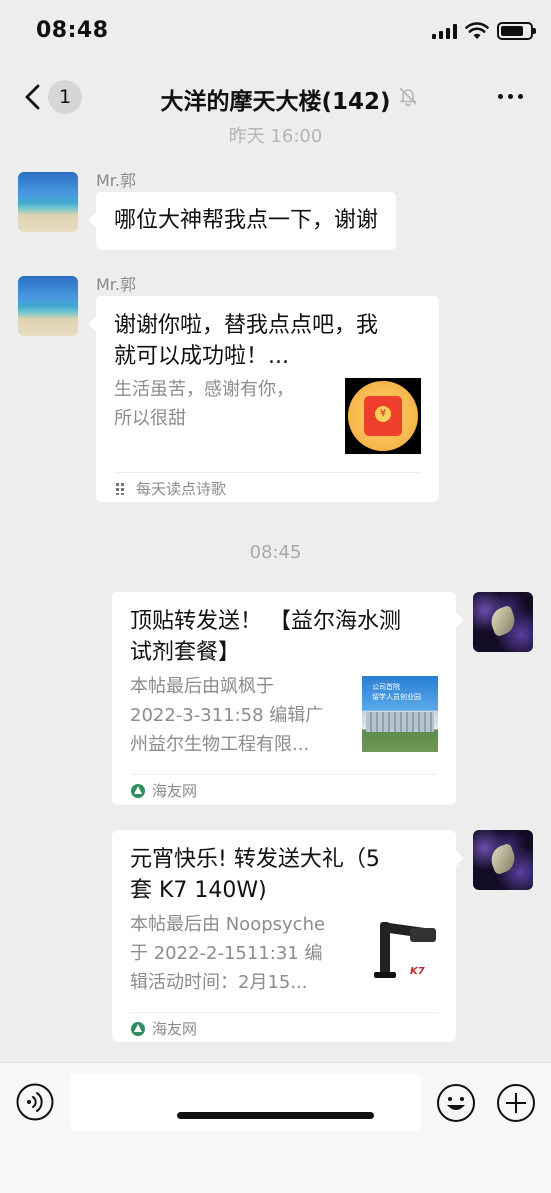  Describe the element at coordinates (246, 1102) in the screenshot. I see `message-input` at that location.